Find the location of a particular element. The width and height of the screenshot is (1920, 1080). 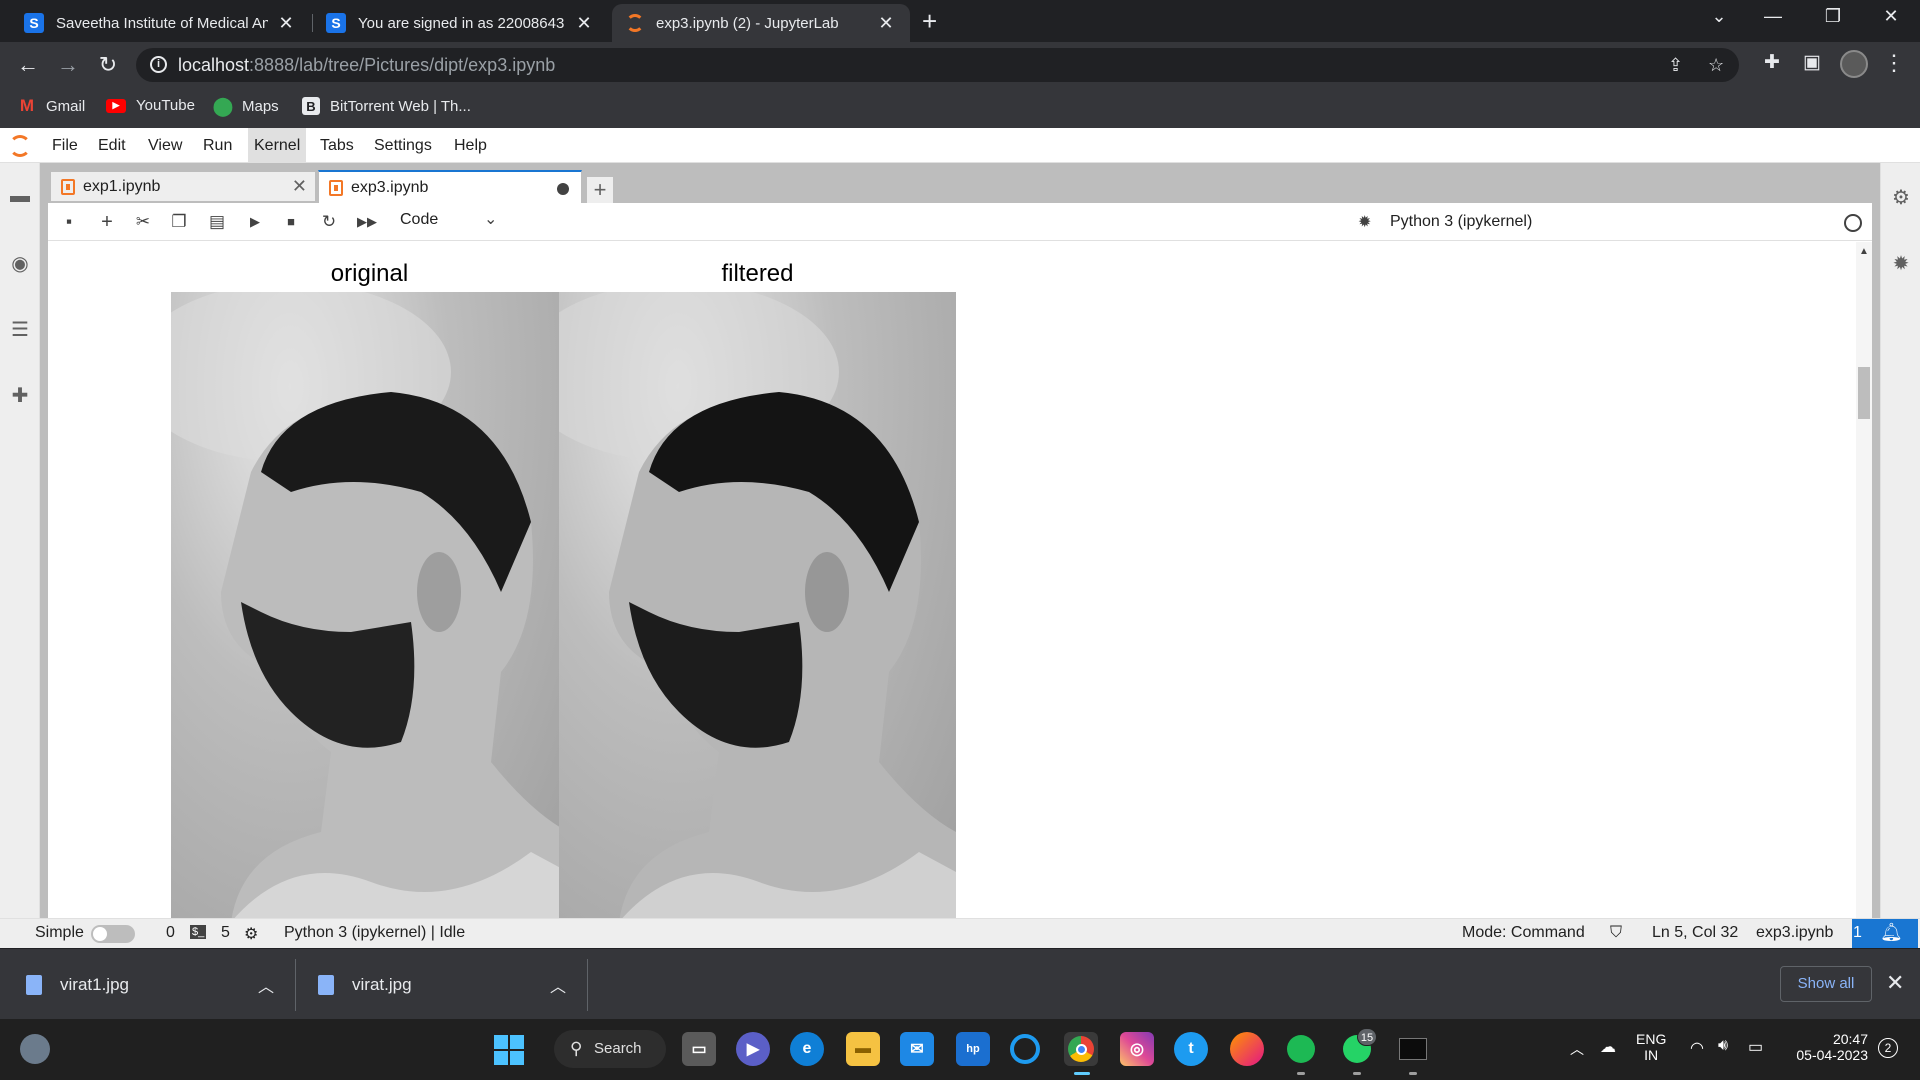

cortana-icon is located at coordinates (1025, 1049).